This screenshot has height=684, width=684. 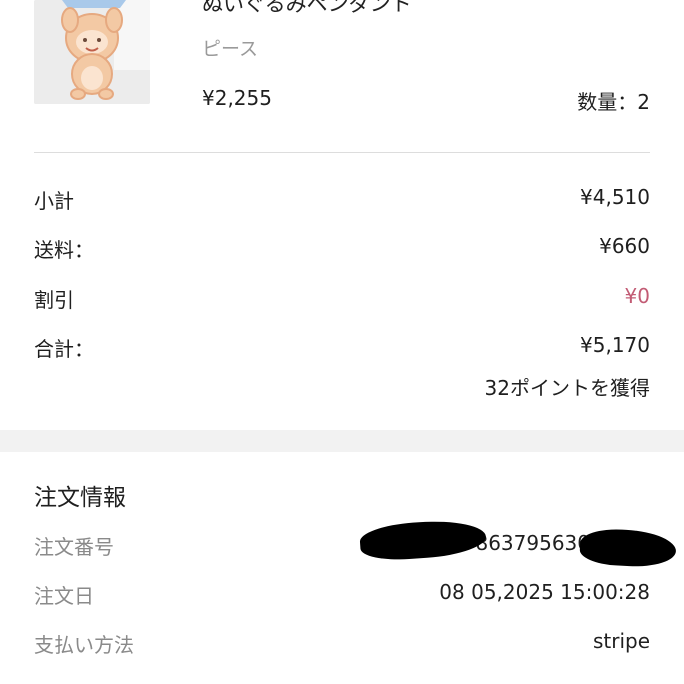 I want to click on discount-value: ¥0, so click(x=637, y=296).